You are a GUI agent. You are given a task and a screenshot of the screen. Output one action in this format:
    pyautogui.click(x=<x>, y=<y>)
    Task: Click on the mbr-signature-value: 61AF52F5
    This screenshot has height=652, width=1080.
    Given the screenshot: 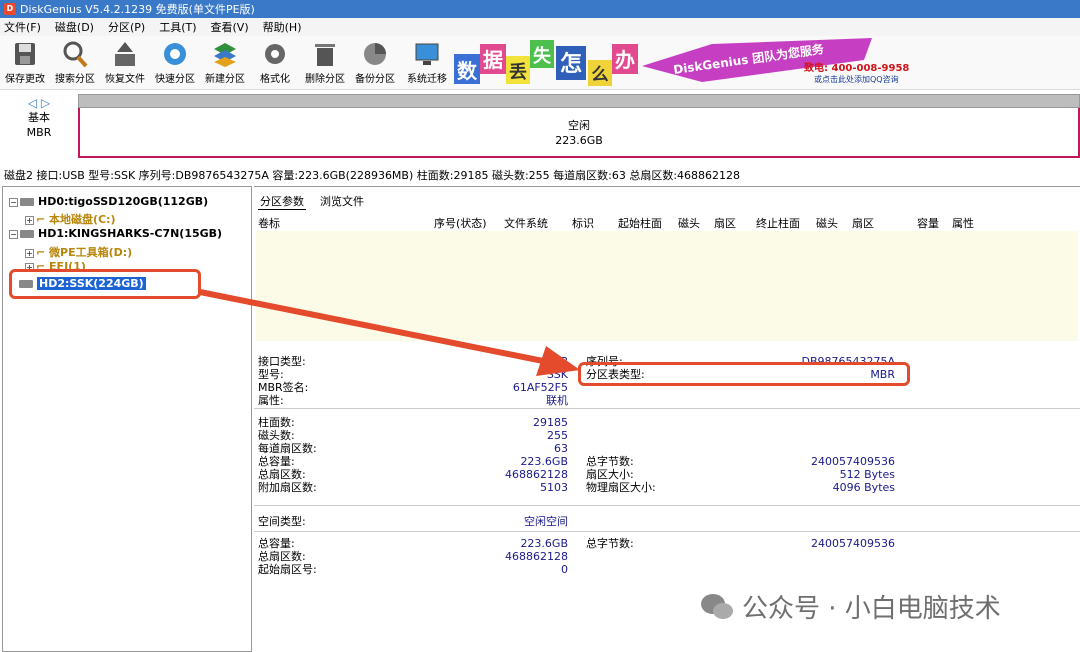 What is the action you would take?
    pyautogui.click(x=540, y=387)
    